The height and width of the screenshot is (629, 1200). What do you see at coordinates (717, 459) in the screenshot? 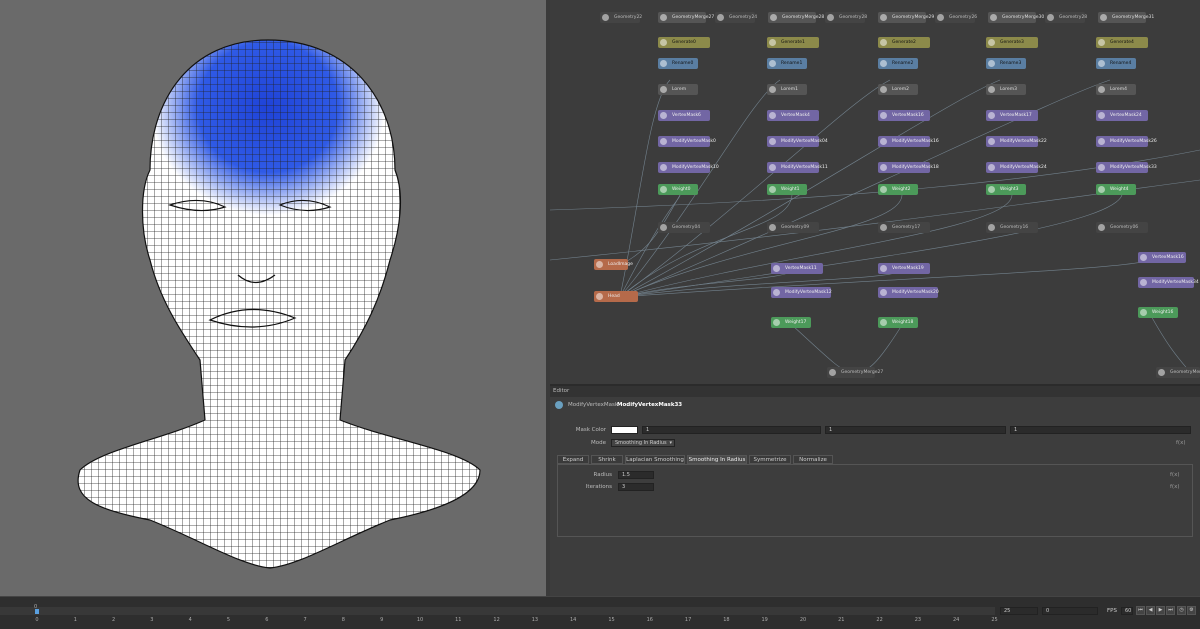
I see `tab-smoothing-in-radius: Smoothing In Radius` at bounding box center [717, 459].